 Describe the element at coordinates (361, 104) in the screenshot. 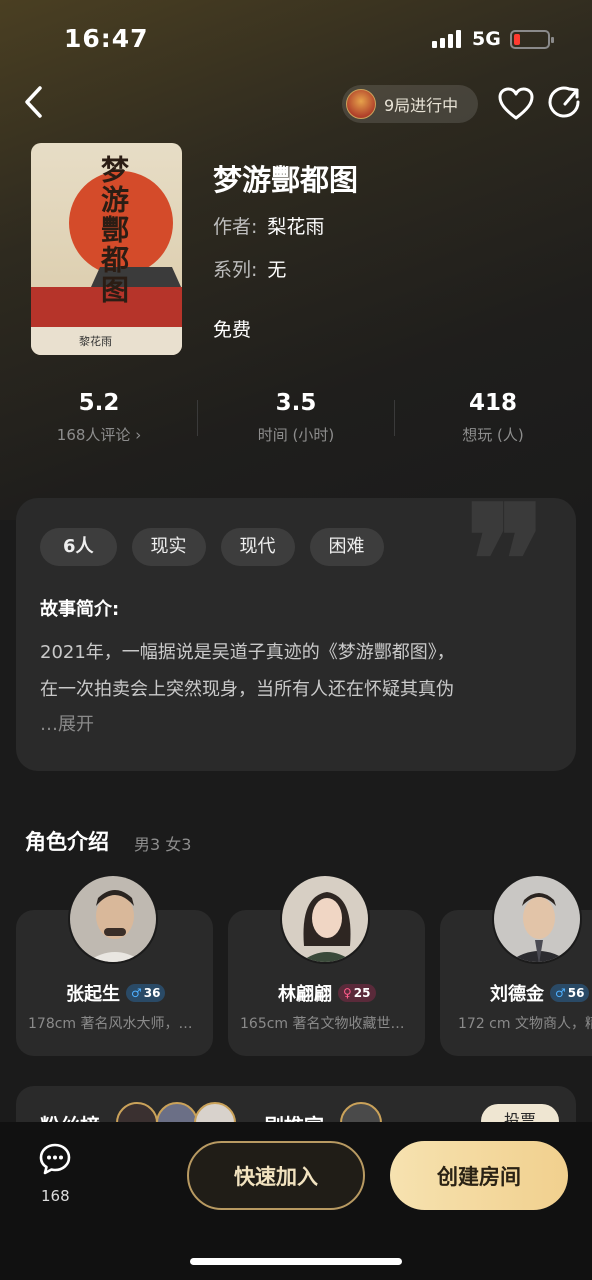

I see `cover-thumbnail` at that location.